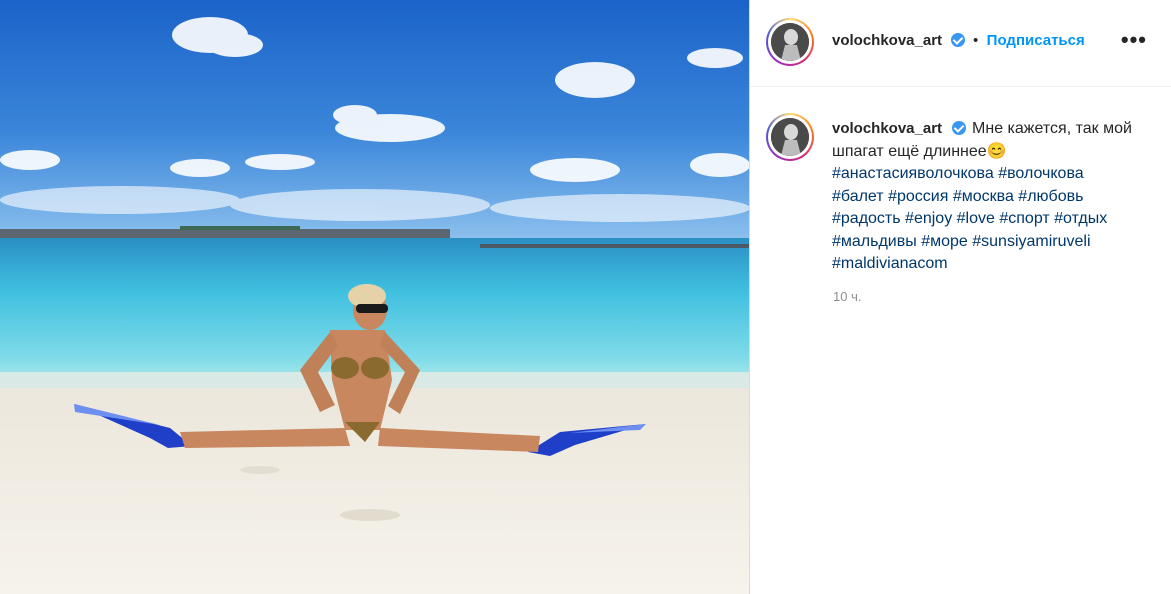 Image resolution: width=1171 pixels, height=594 pixels. I want to click on hashtag-link: #enjoy, so click(928, 218).